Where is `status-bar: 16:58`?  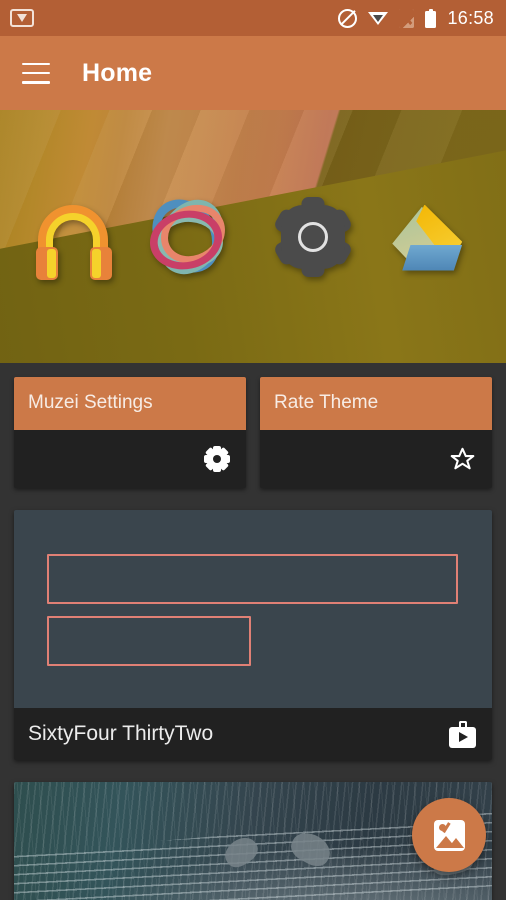
status-bar: 16:58 is located at coordinates (253, 18).